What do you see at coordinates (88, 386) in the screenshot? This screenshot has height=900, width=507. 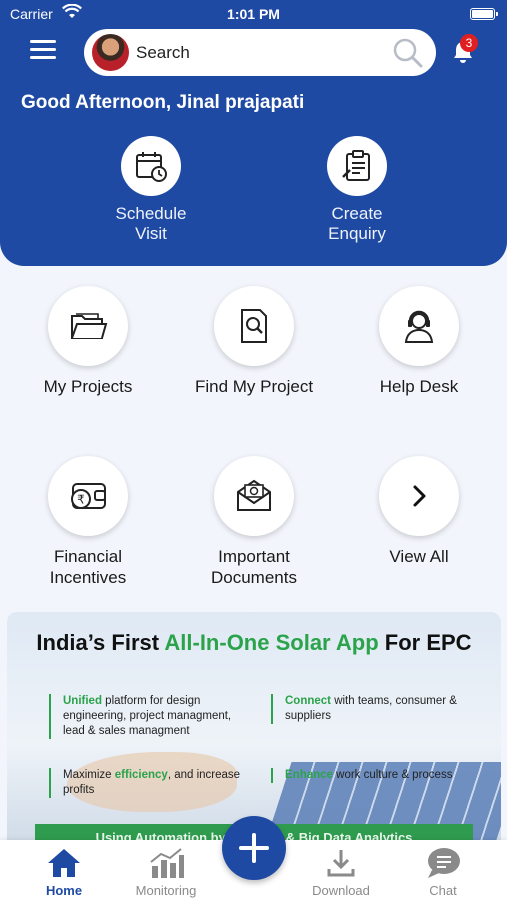 I see `my-projects-label: My Projects` at bounding box center [88, 386].